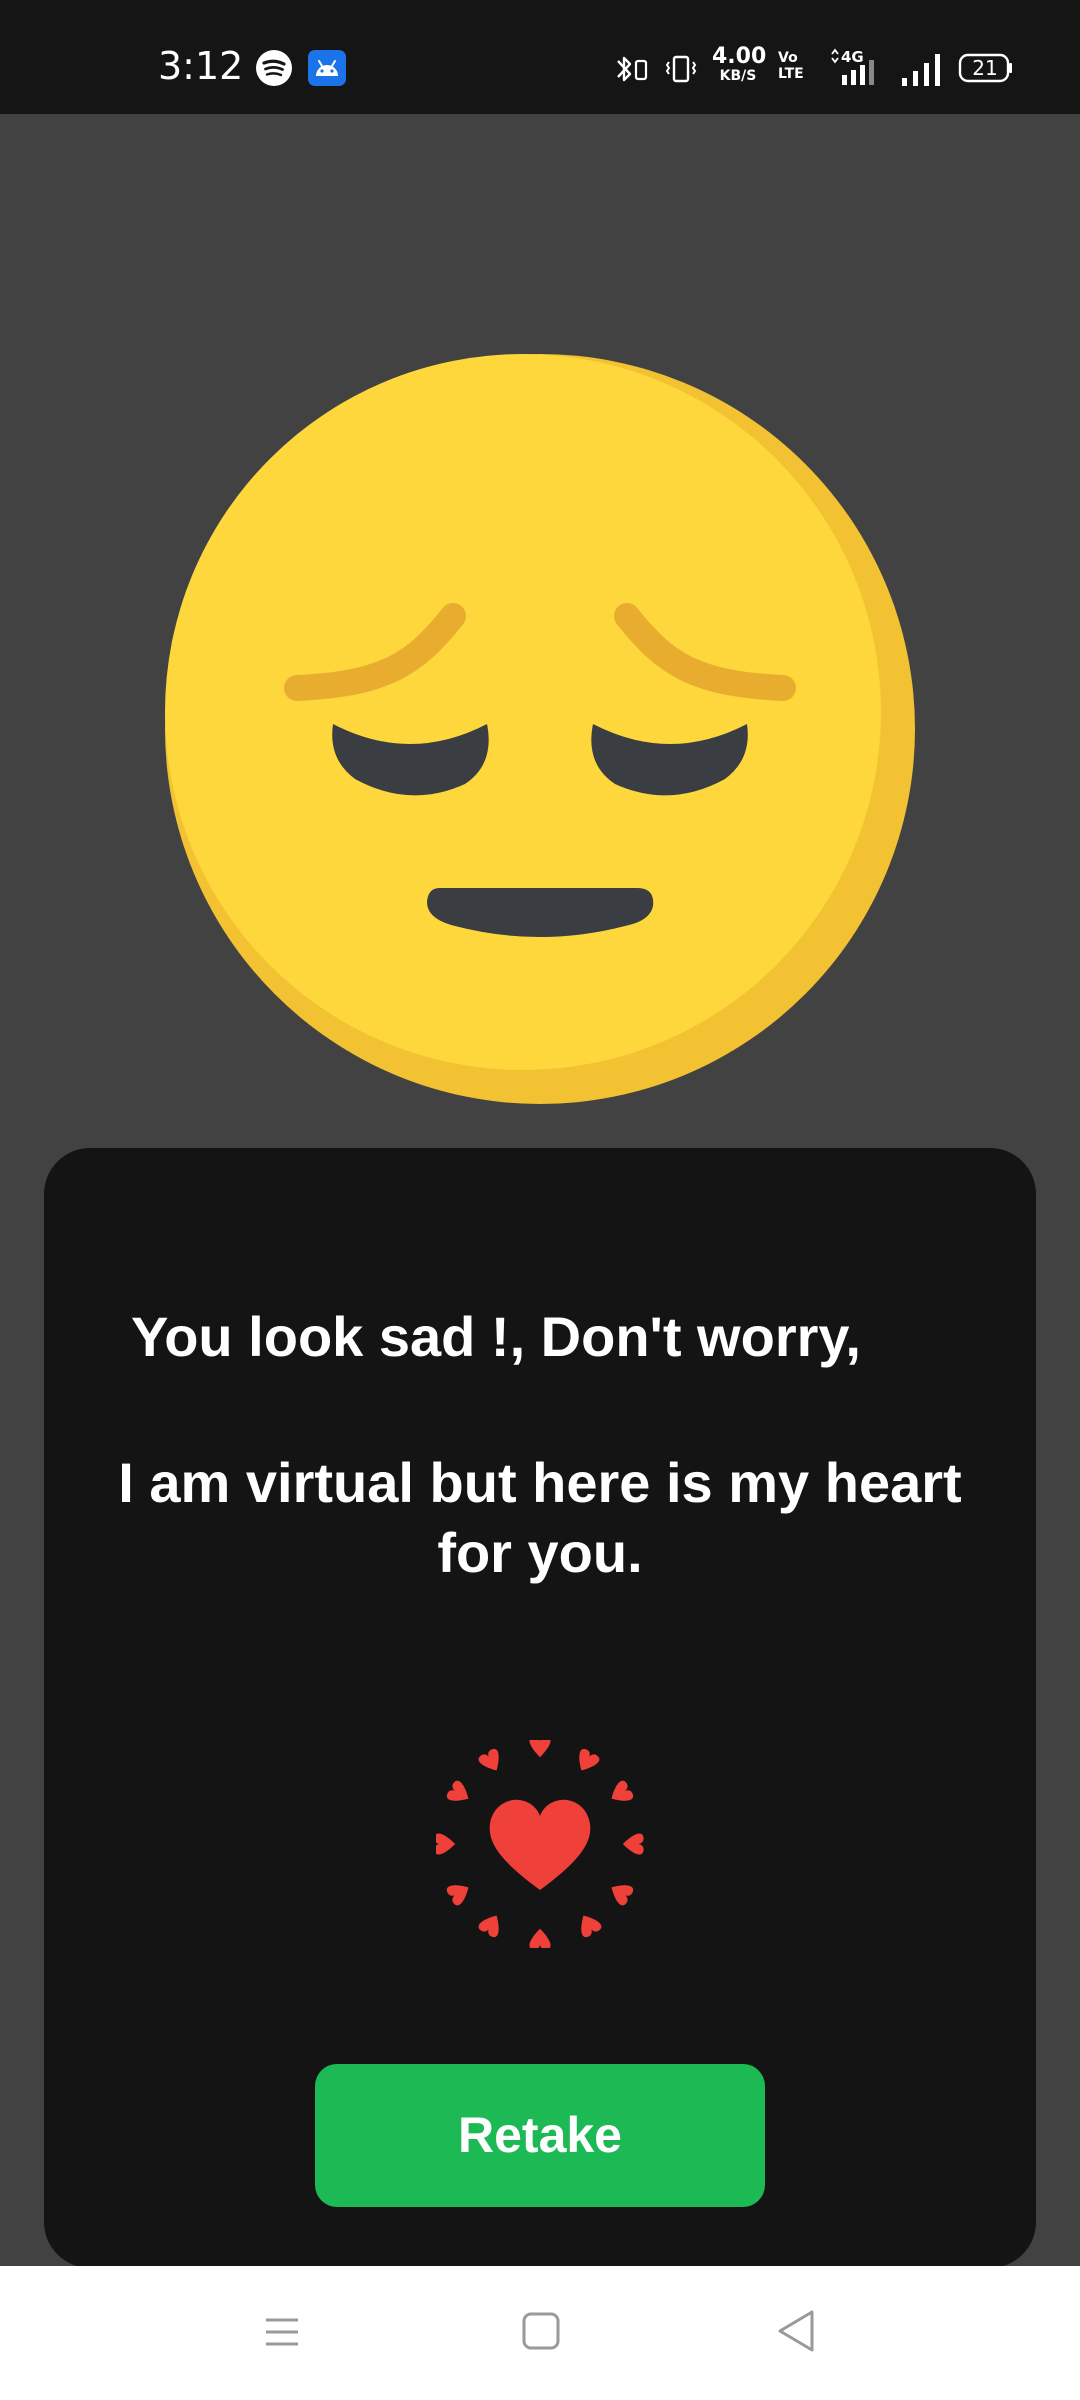  I want to click on network-speed: 4.00 KB/S, so click(739, 64).